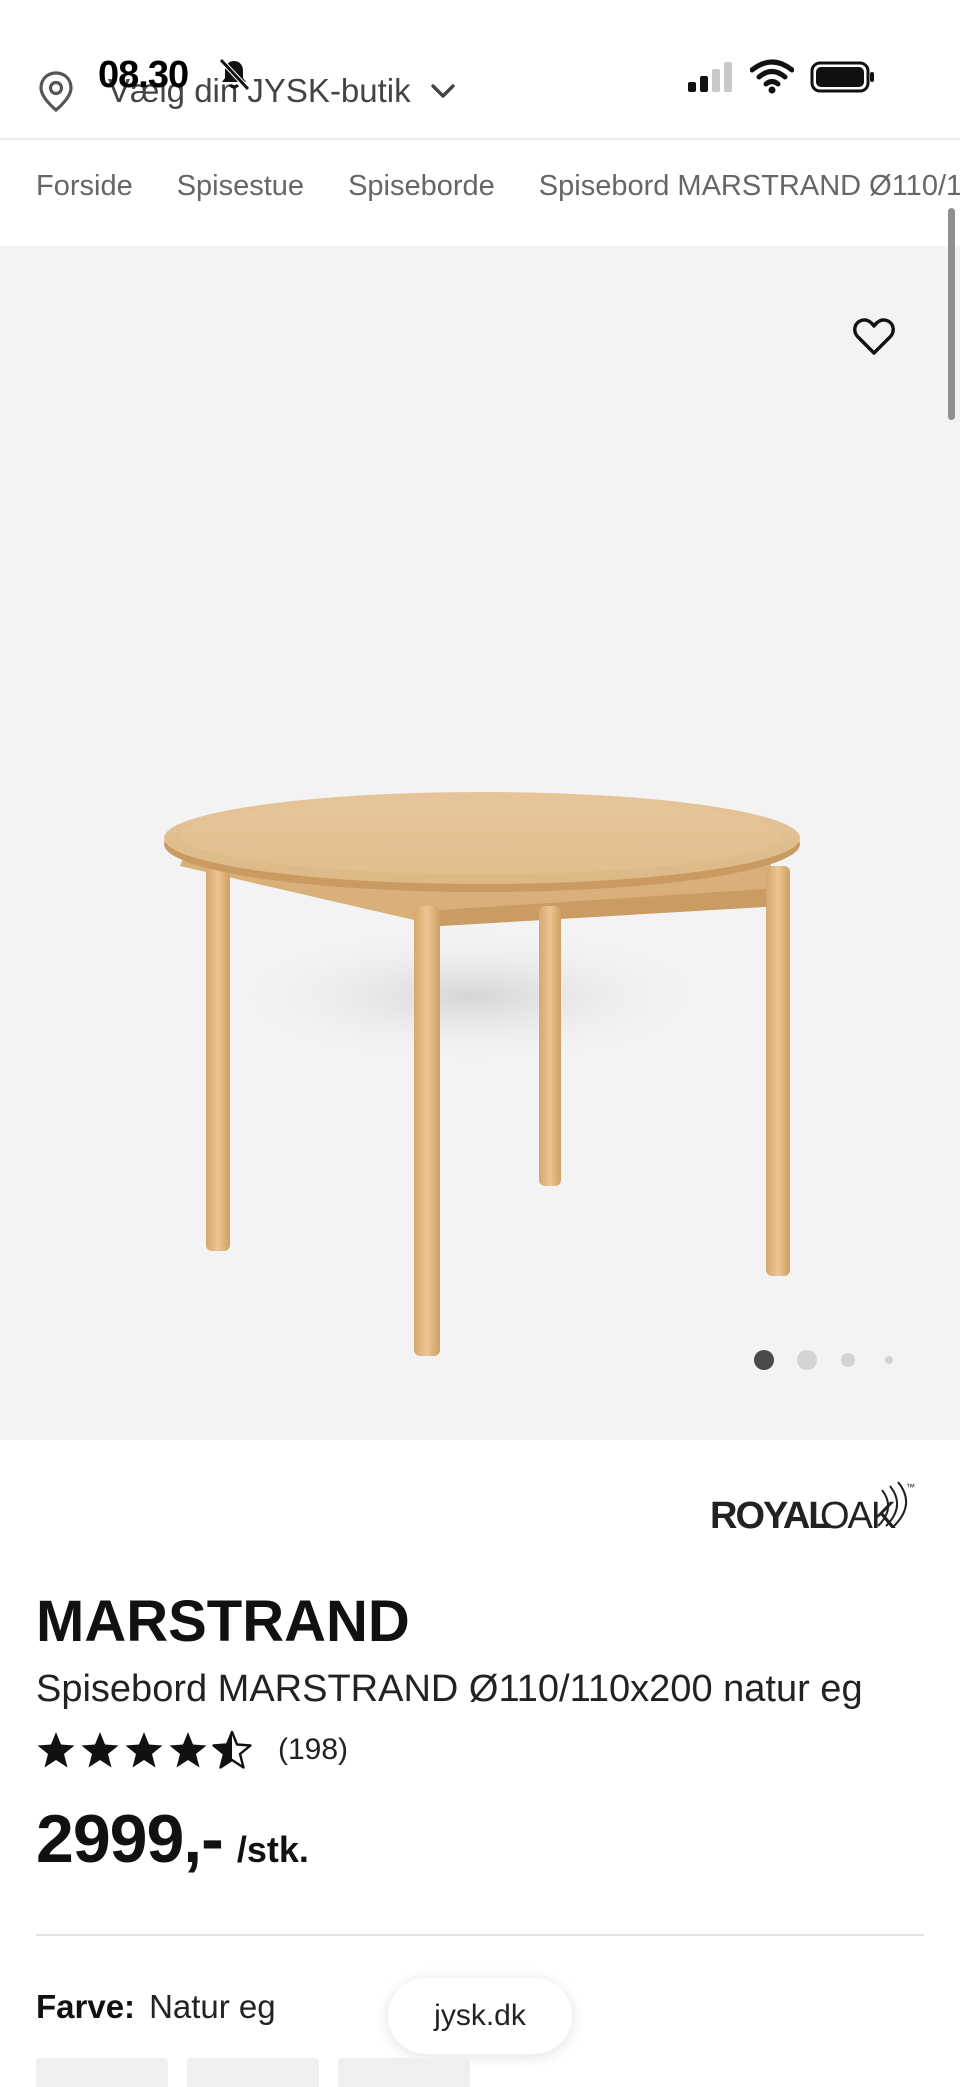 The width and height of the screenshot is (960, 2087). What do you see at coordinates (143, 75) in the screenshot?
I see `status-time: 08.30` at bounding box center [143, 75].